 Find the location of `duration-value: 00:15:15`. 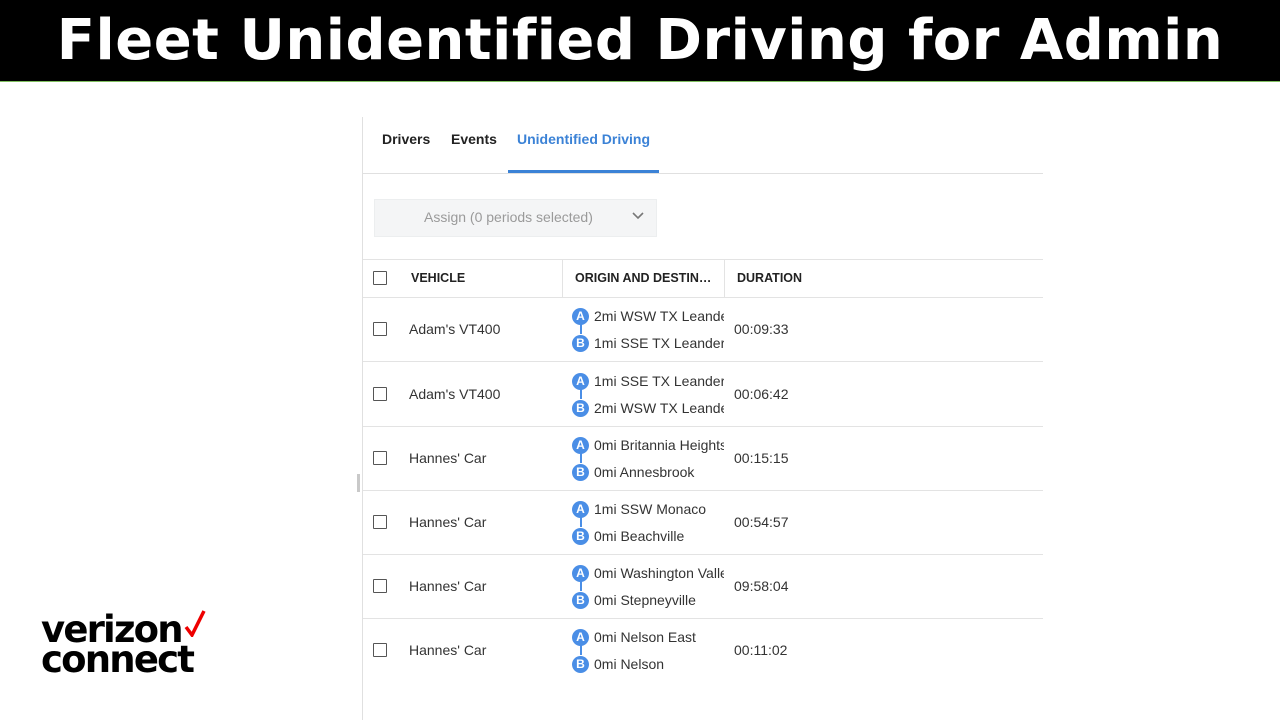

duration-value: 00:15:15 is located at coordinates (761, 458).